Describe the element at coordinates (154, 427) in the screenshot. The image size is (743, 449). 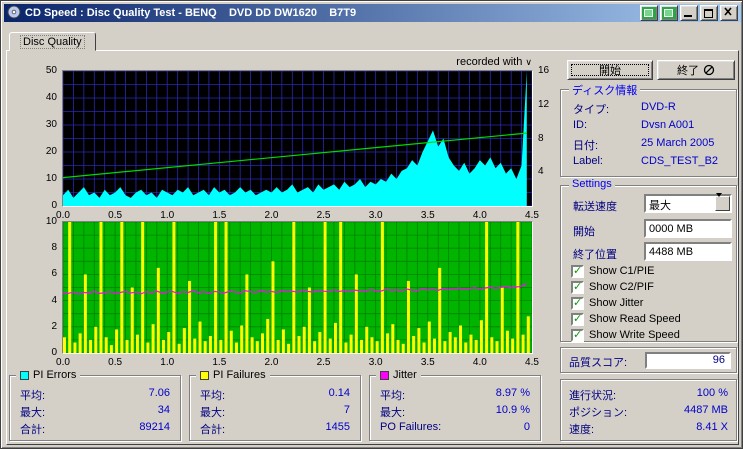
I see `stat-value: 89214` at that location.